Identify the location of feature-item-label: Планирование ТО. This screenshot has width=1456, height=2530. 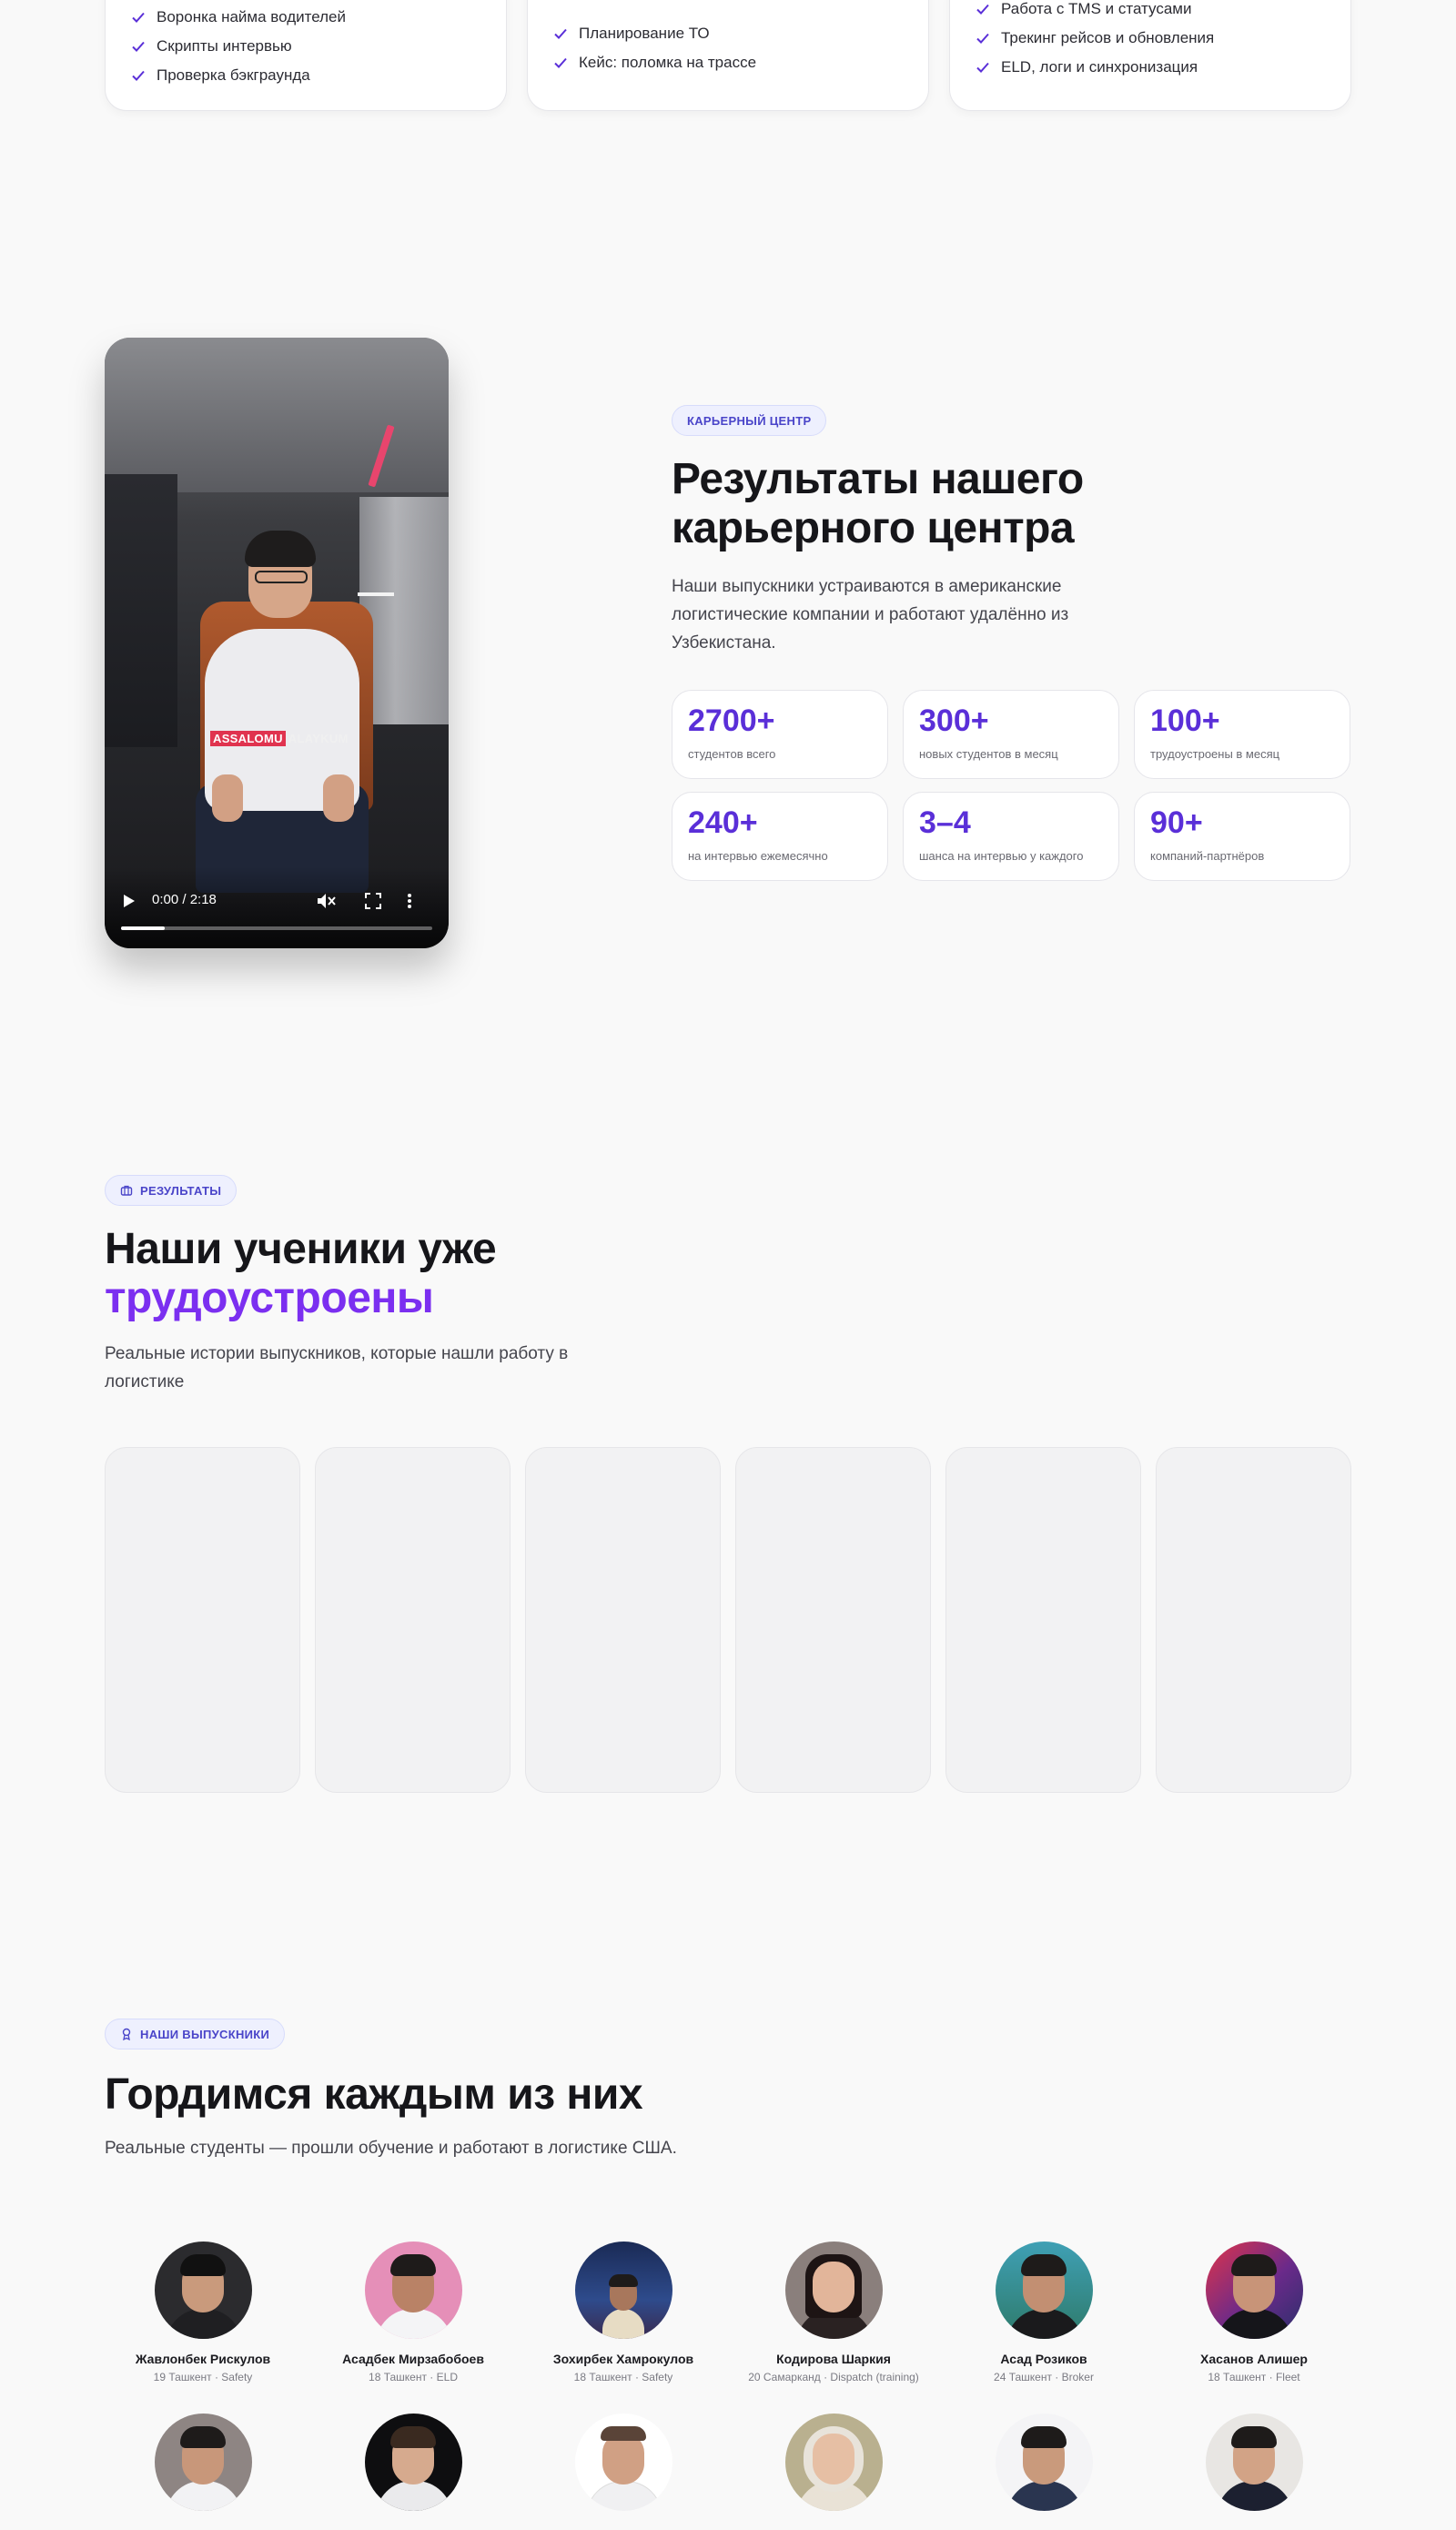
(644, 33).